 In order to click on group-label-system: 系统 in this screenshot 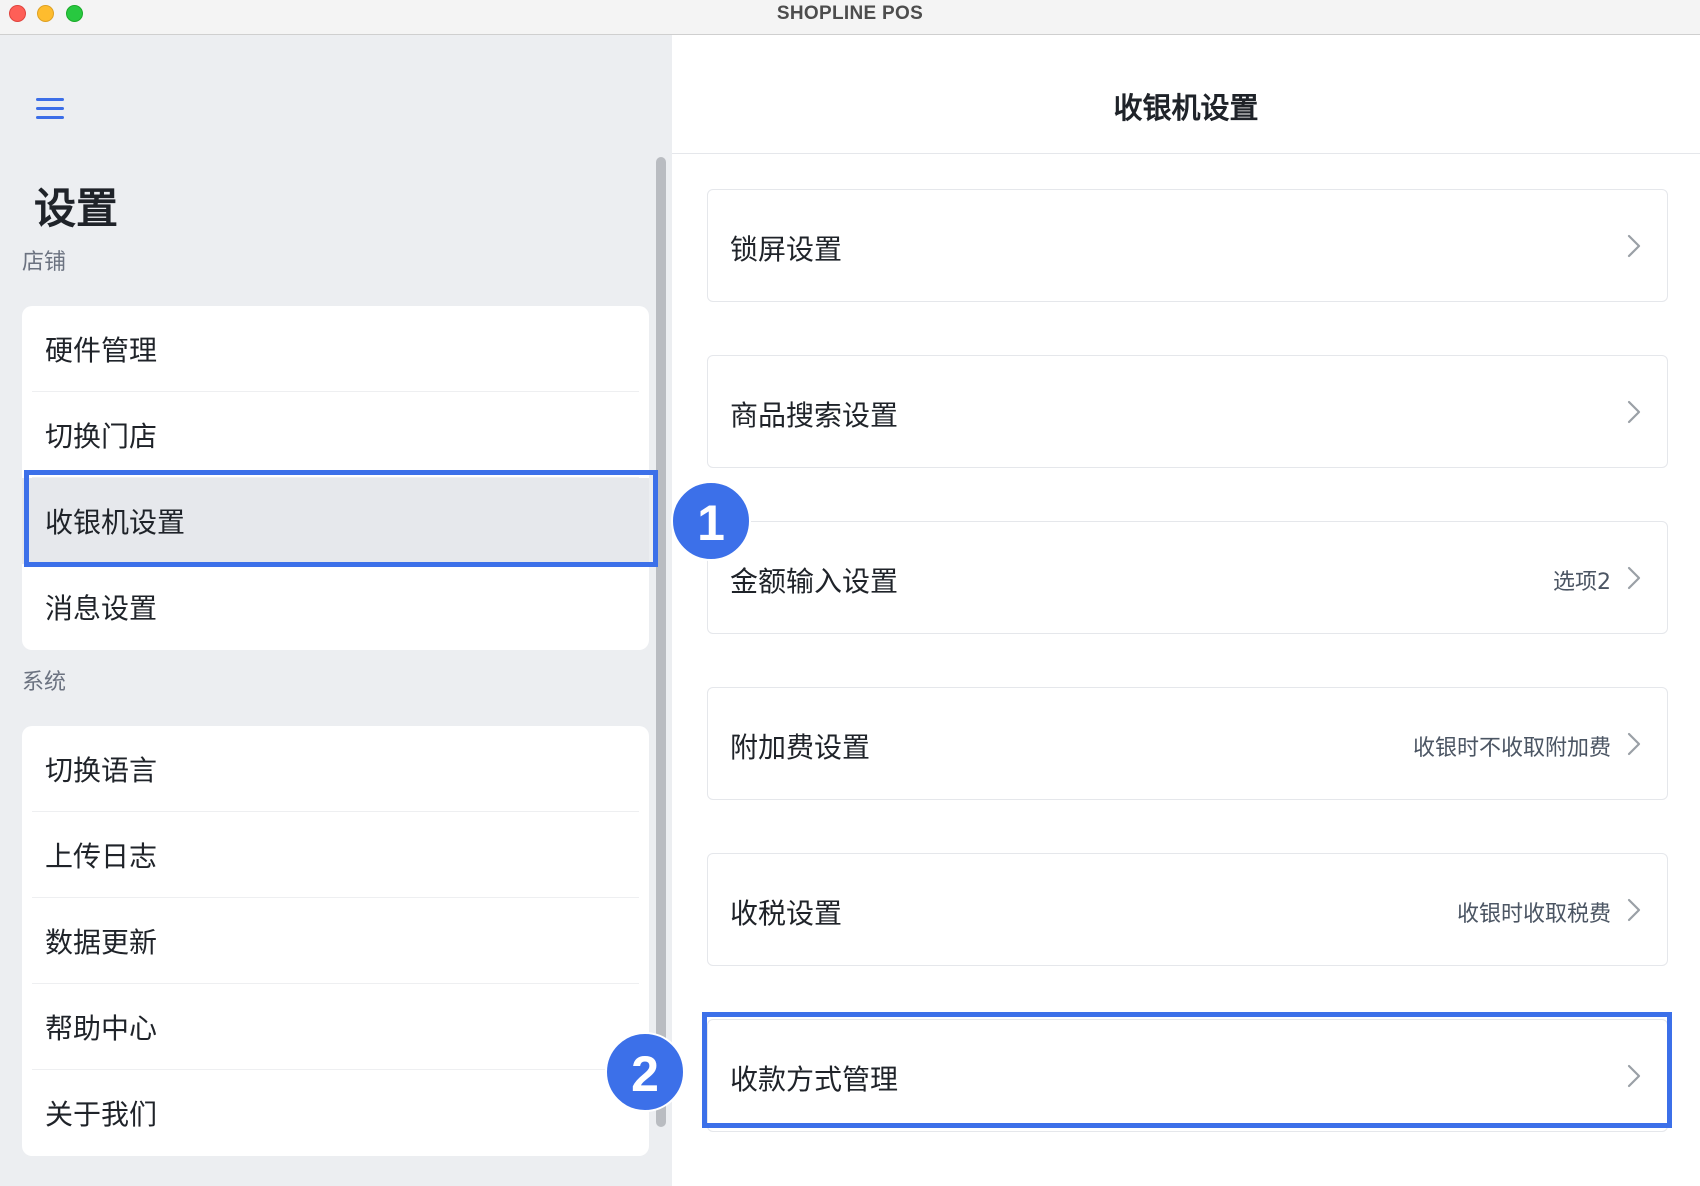, I will do `click(44, 682)`.